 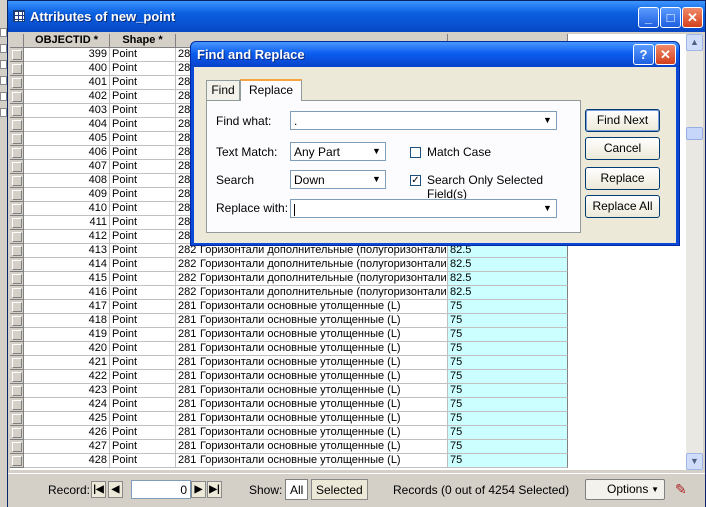 What do you see at coordinates (67, 461) in the screenshot?
I see `cell-id: 428` at bounding box center [67, 461].